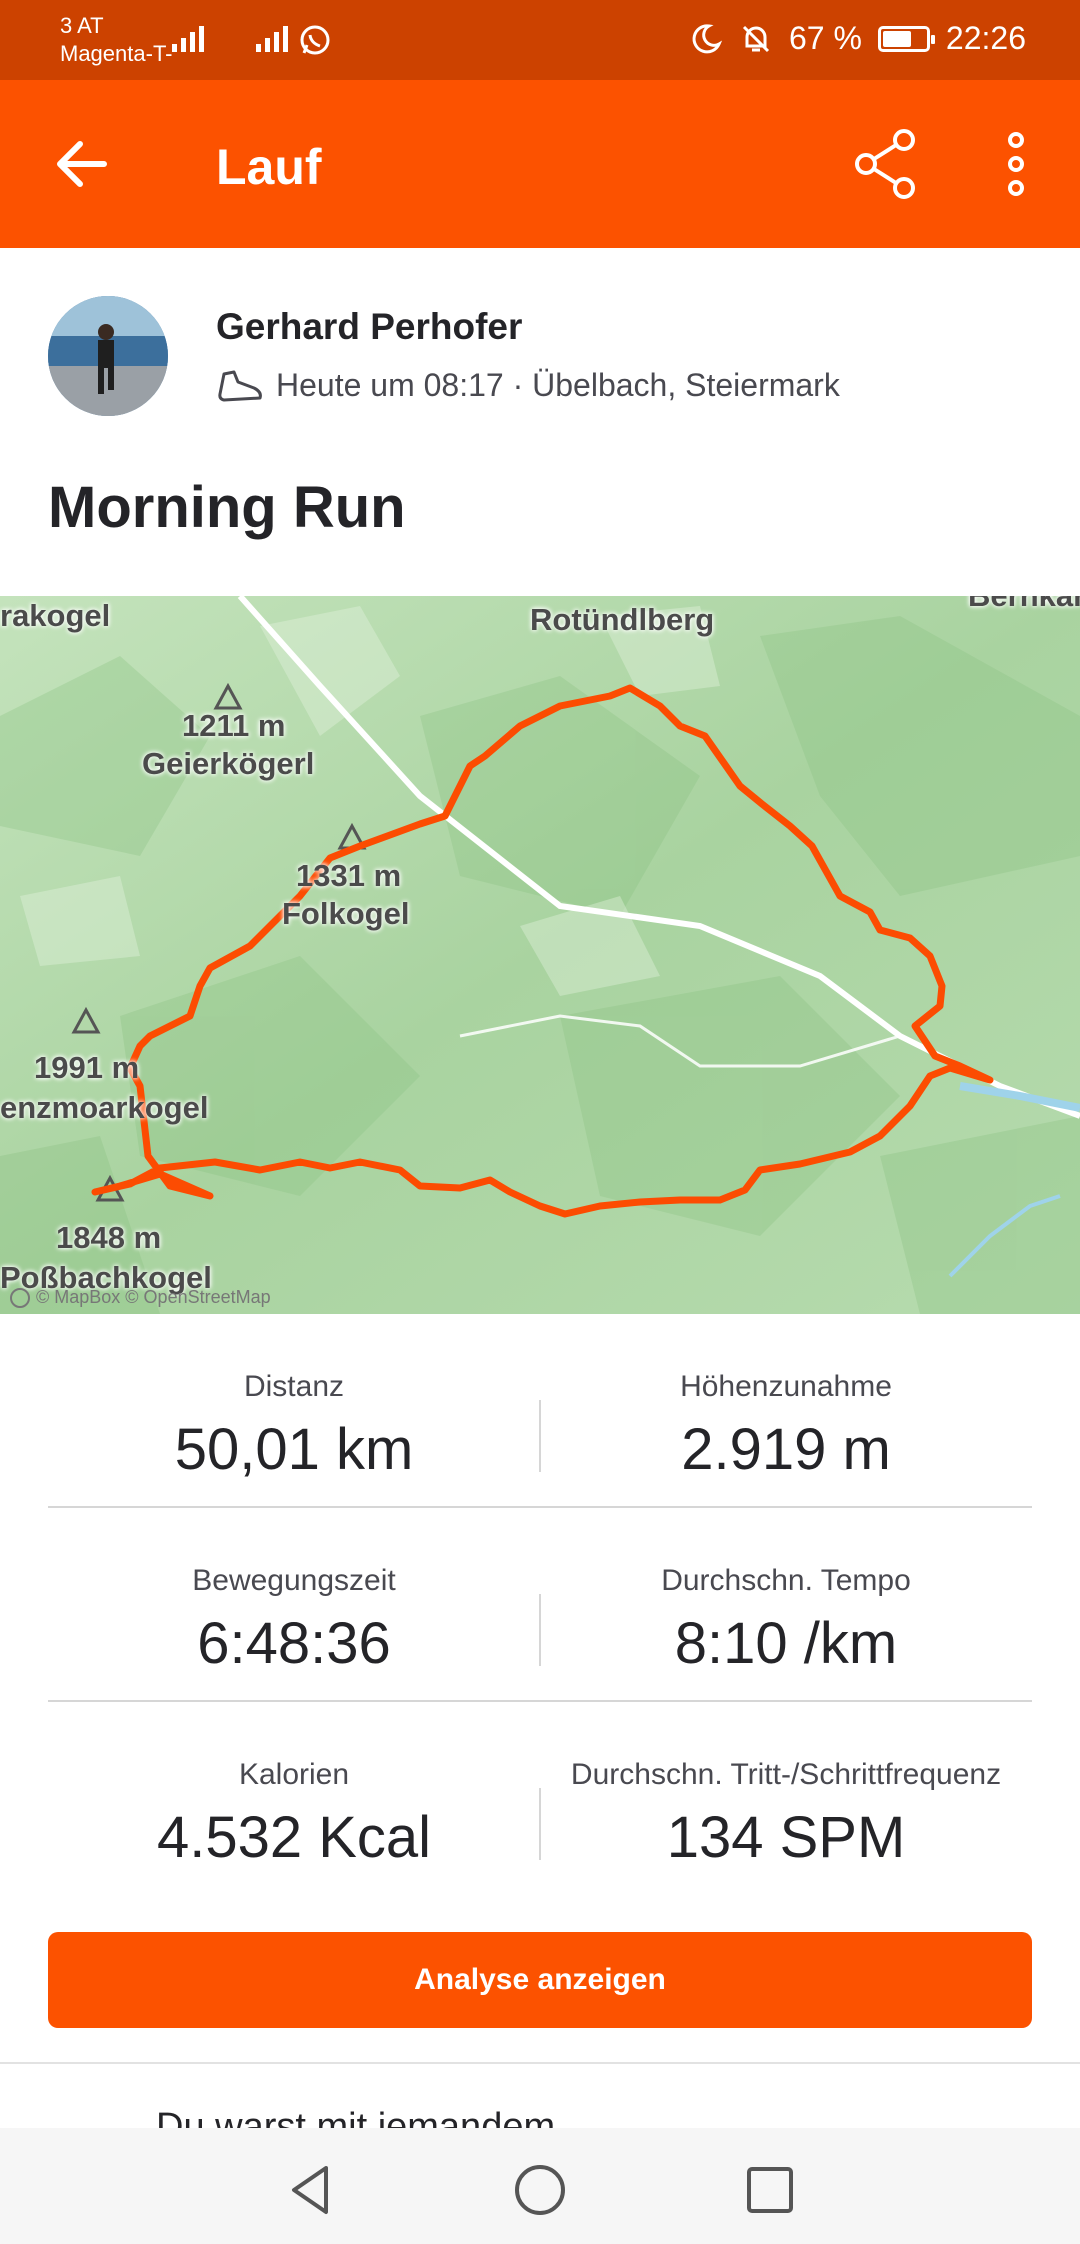 Image resolution: width=1080 pixels, height=2244 pixels. I want to click on battery-percent: 67 %, so click(825, 38).